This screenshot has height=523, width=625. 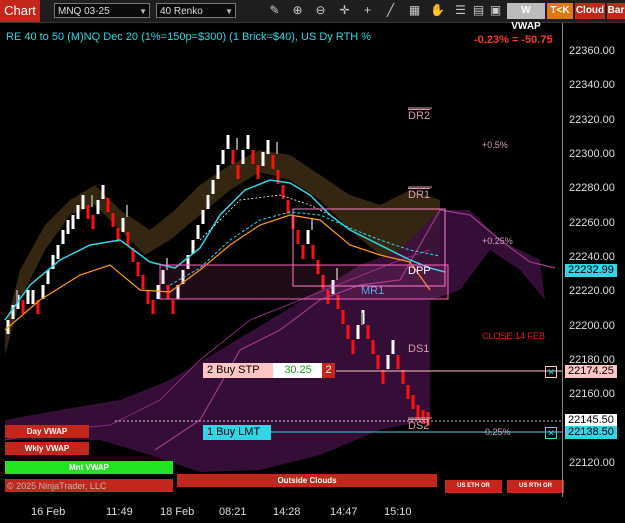 What do you see at coordinates (274, 10) in the screenshot?
I see `pencil-icon: ✎` at bounding box center [274, 10].